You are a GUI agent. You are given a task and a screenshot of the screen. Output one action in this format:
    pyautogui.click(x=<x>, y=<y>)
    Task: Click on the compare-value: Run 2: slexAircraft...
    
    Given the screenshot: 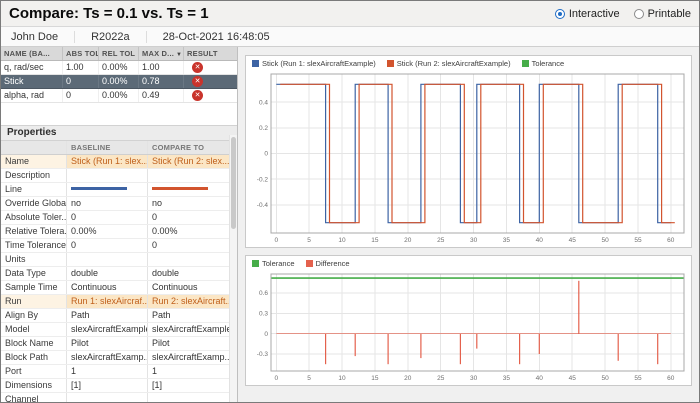 What is the action you would take?
    pyautogui.click(x=188, y=301)
    